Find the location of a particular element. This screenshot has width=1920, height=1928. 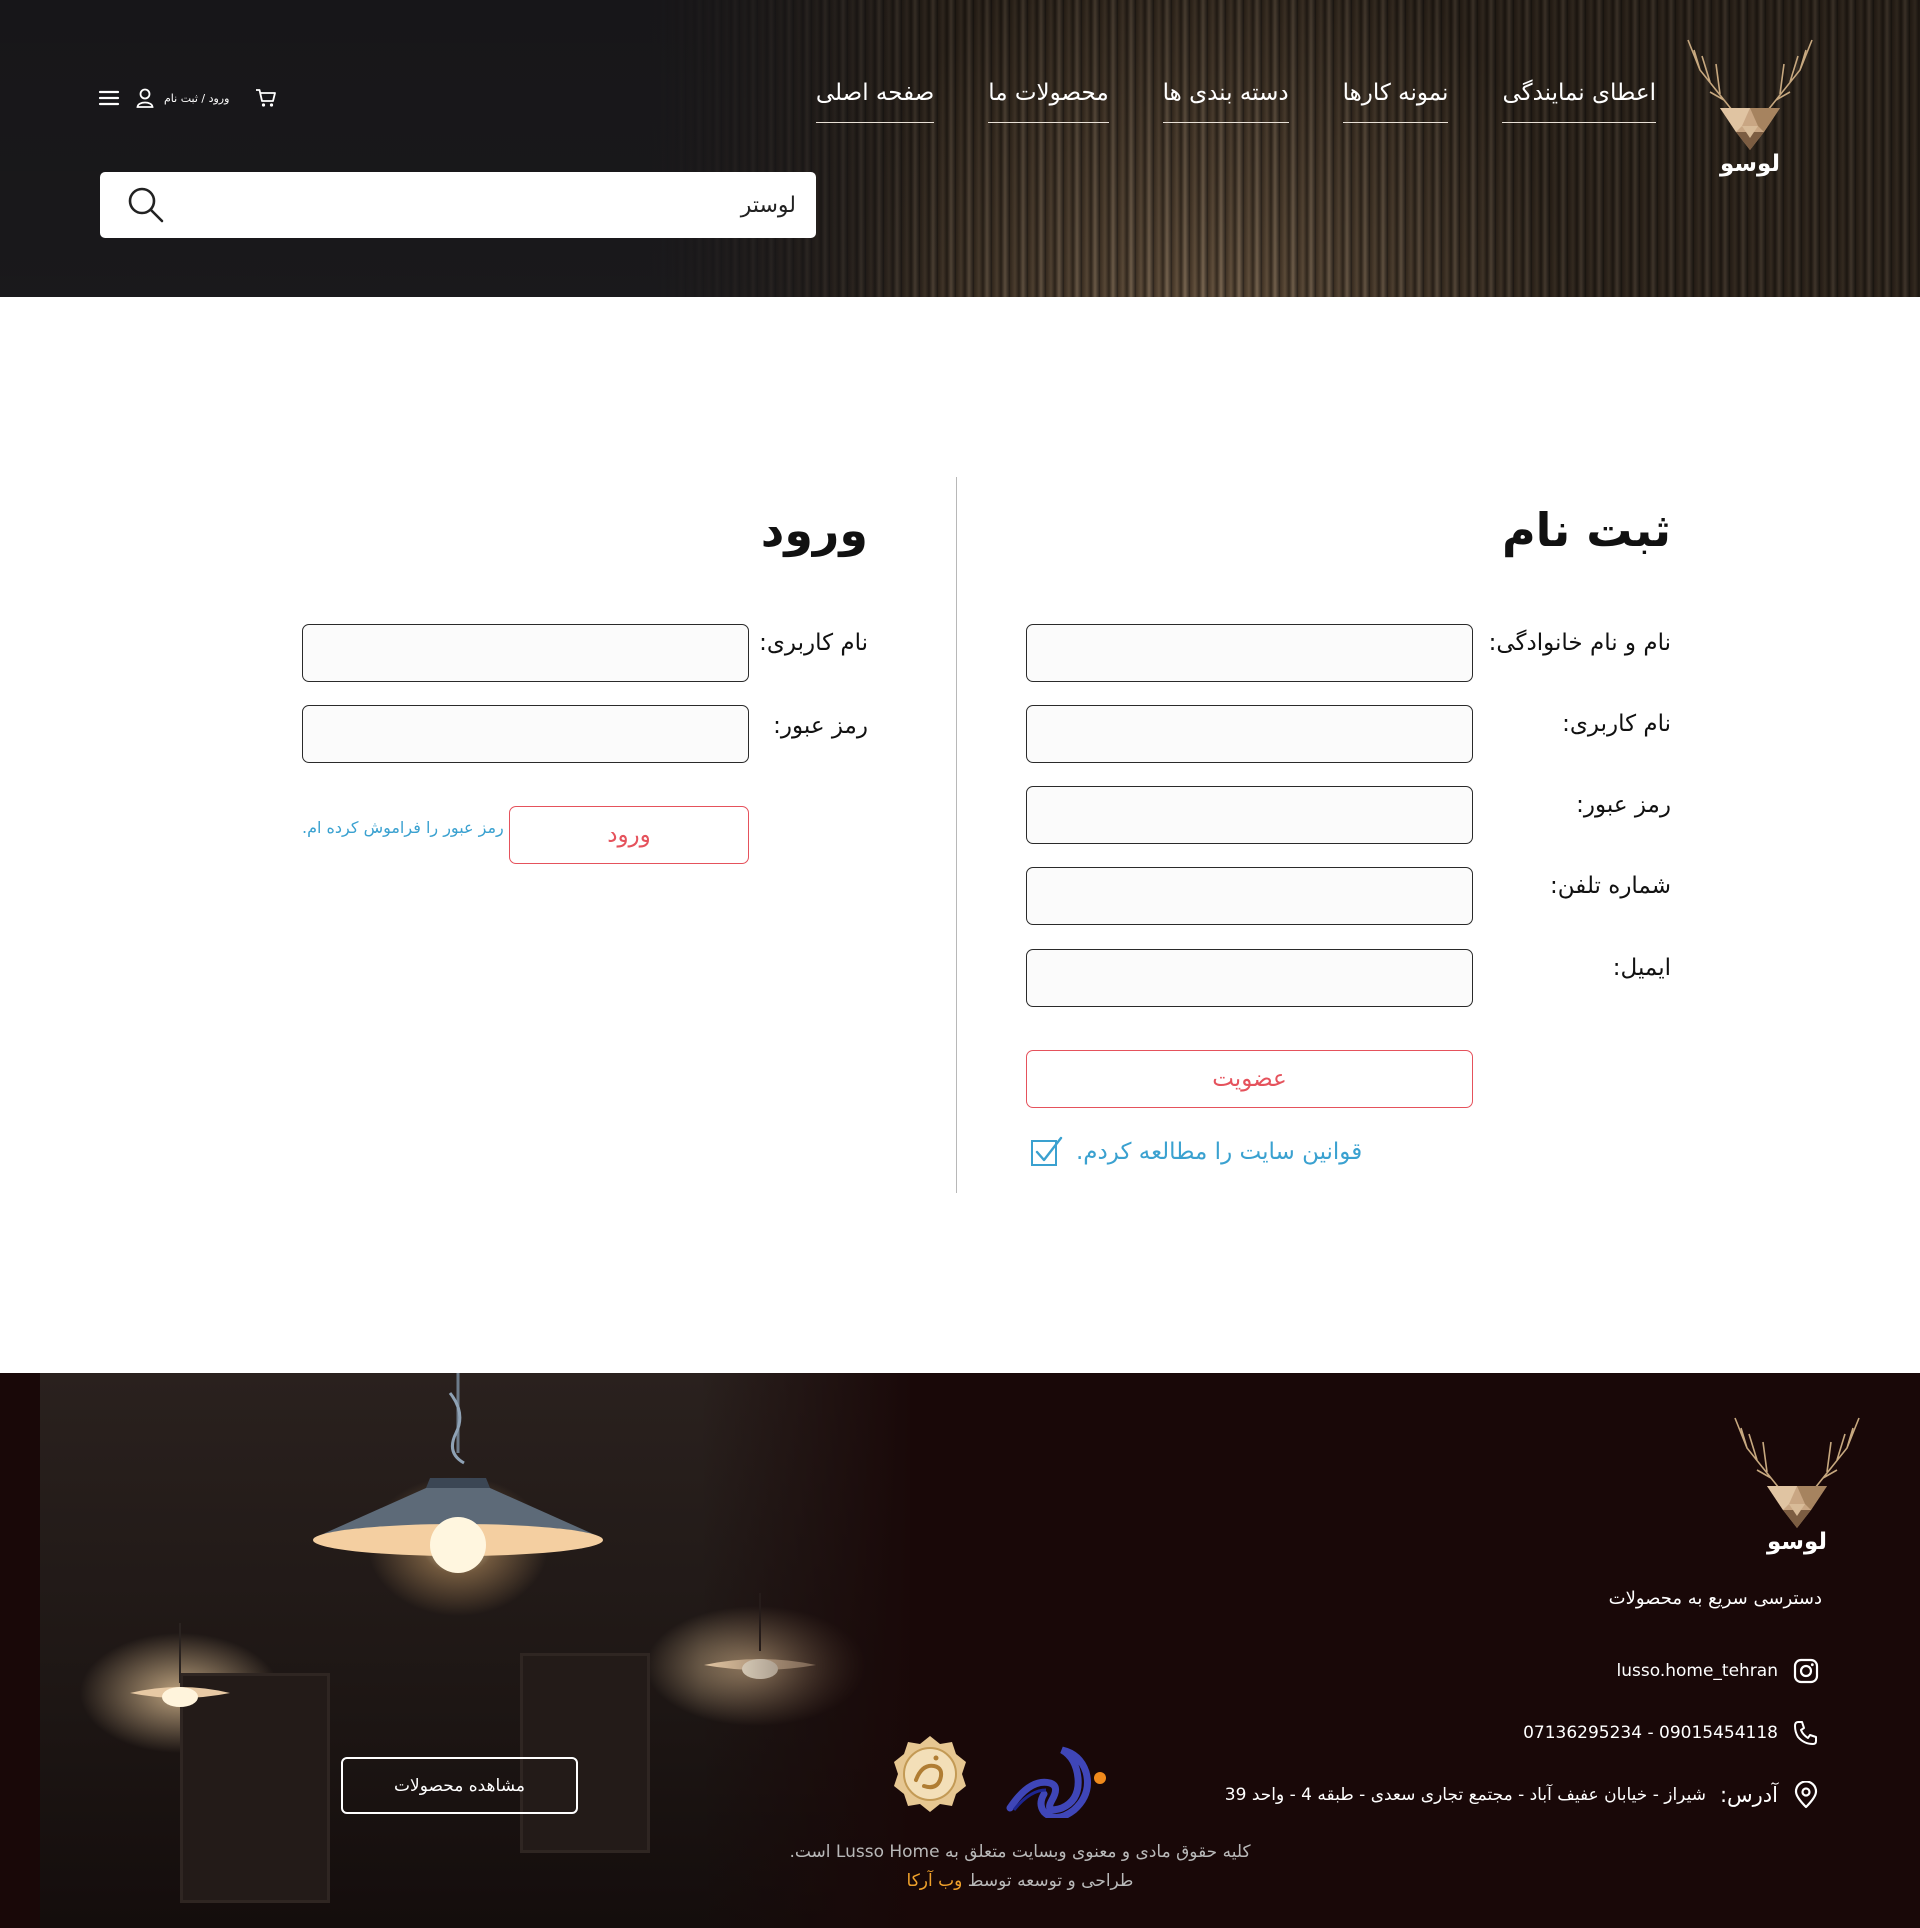

instagram-handle: lusso.home_tehran is located at coordinates (1697, 1671).